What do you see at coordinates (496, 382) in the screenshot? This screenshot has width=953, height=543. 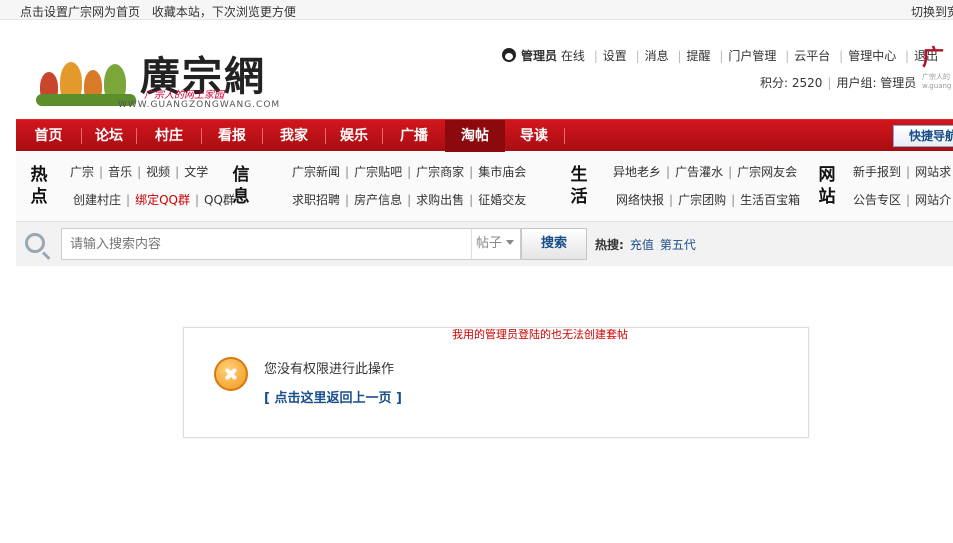 I see `error-message-box: 您没有权限进行此操作 [ 点击这里返回上一页 ]` at bounding box center [496, 382].